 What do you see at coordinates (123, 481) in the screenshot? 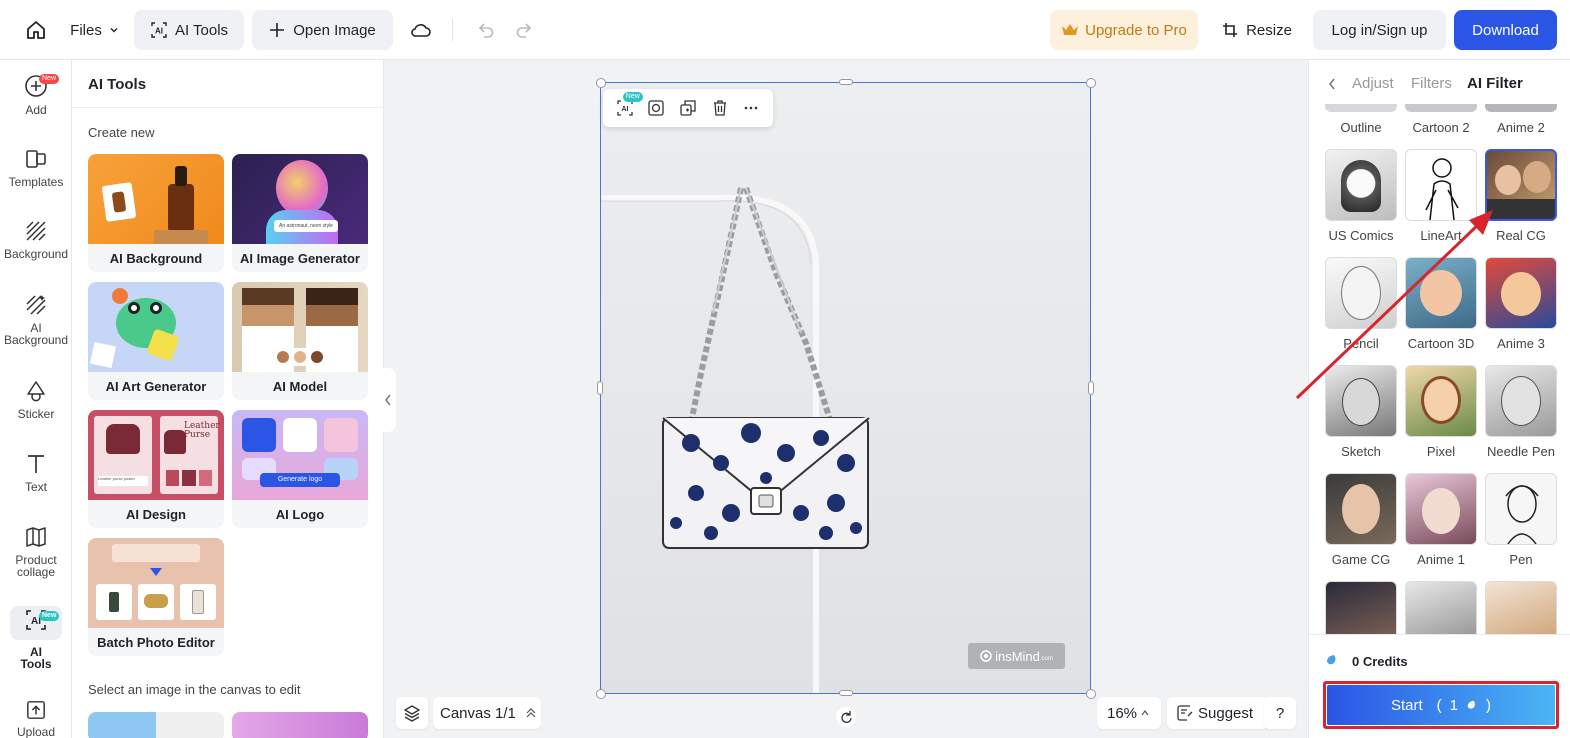
I see `design-prompt: Leather purse poster` at bounding box center [123, 481].